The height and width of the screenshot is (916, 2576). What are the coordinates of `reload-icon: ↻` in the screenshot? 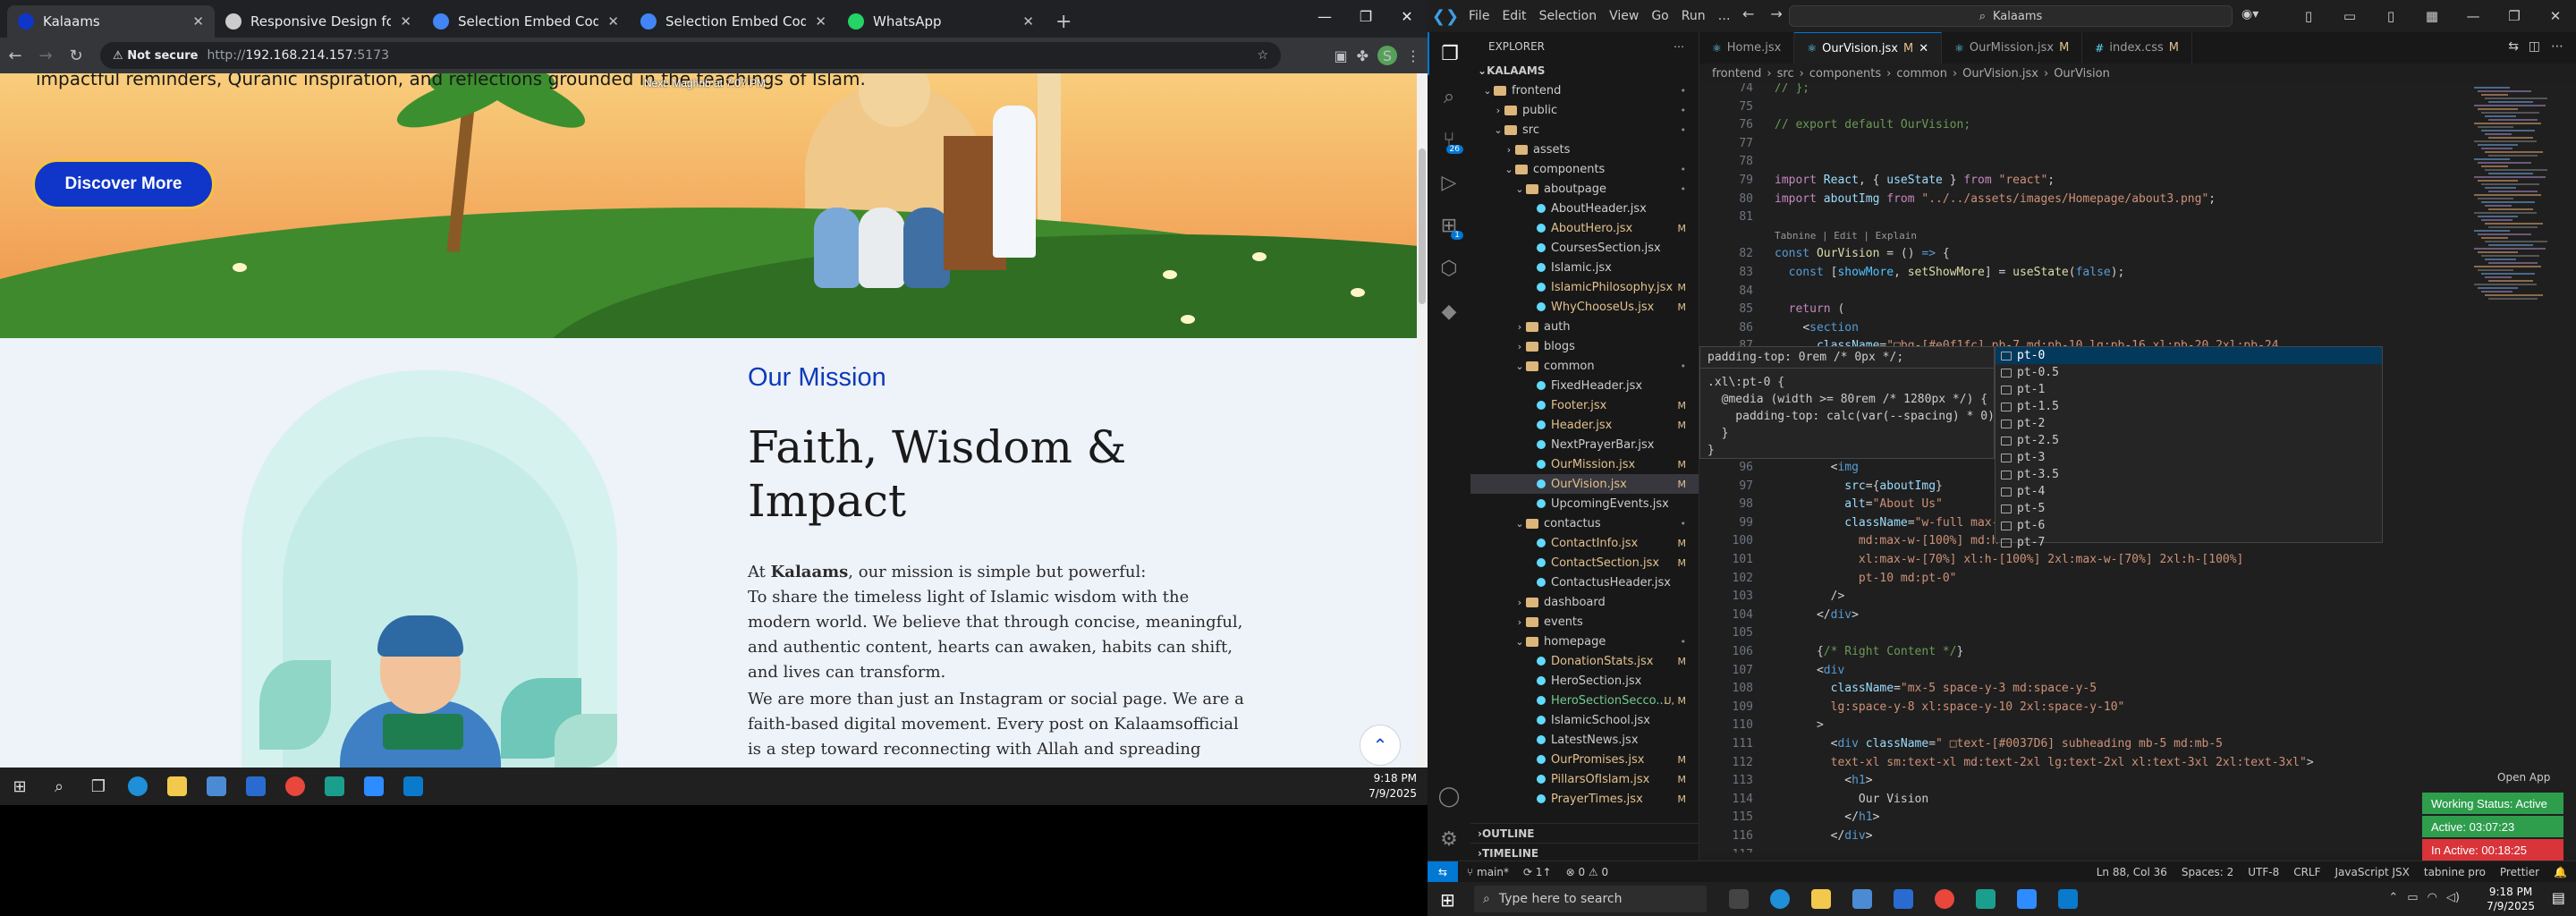 It's located at (76, 56).